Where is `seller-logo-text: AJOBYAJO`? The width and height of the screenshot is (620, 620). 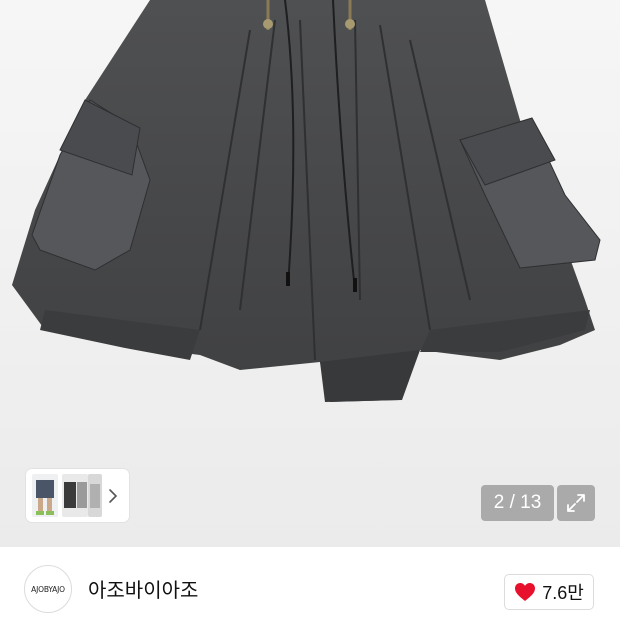 seller-logo-text: AJOBYAJO is located at coordinates (48, 589).